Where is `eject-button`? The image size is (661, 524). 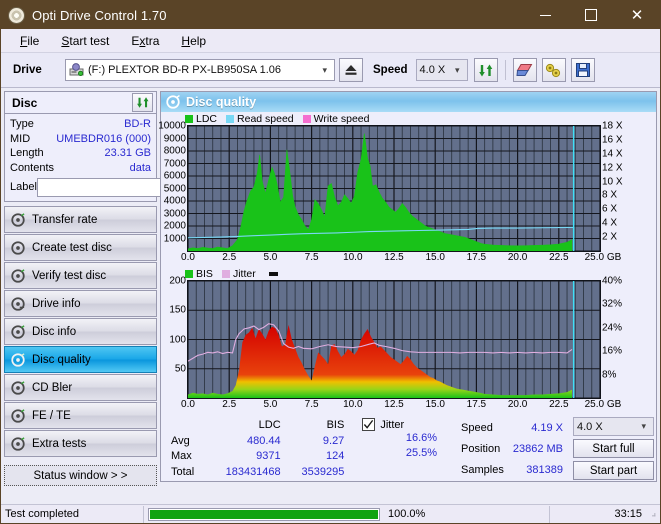
eject-button is located at coordinates (351, 70).